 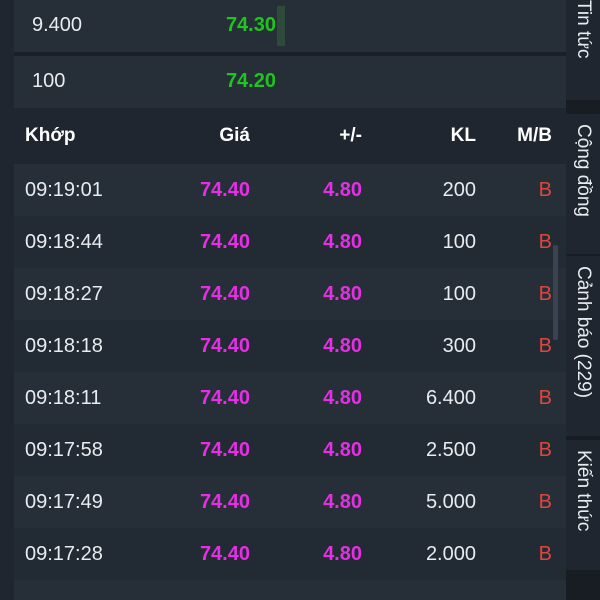 I want to click on trade-time: 09:18:27, so click(x=64, y=294).